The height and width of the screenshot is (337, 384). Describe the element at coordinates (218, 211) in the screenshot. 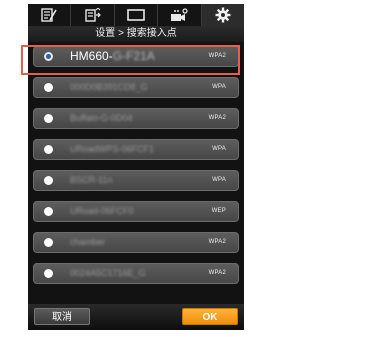

I see `security-type: WEP` at that location.